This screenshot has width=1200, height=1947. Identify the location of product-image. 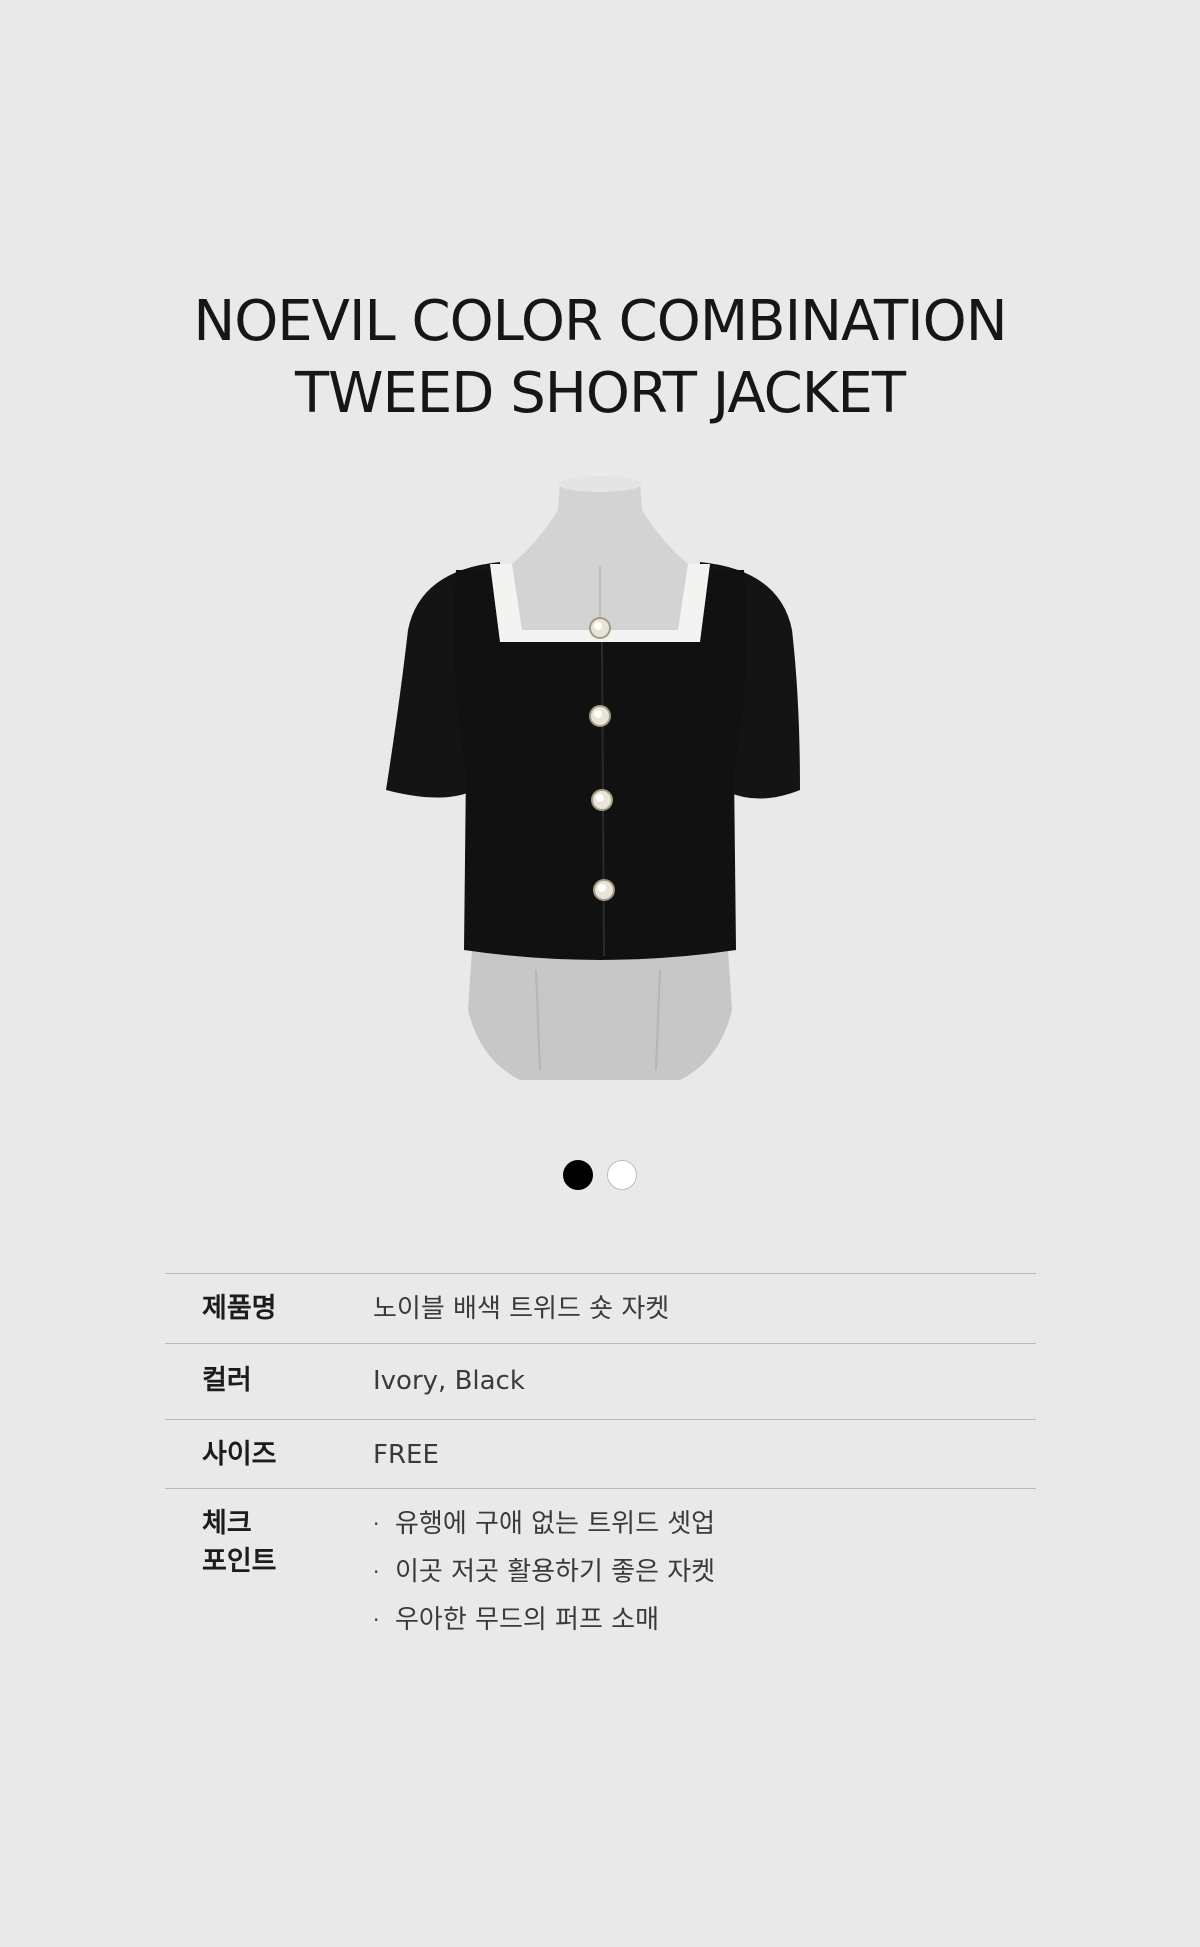
(600, 780).